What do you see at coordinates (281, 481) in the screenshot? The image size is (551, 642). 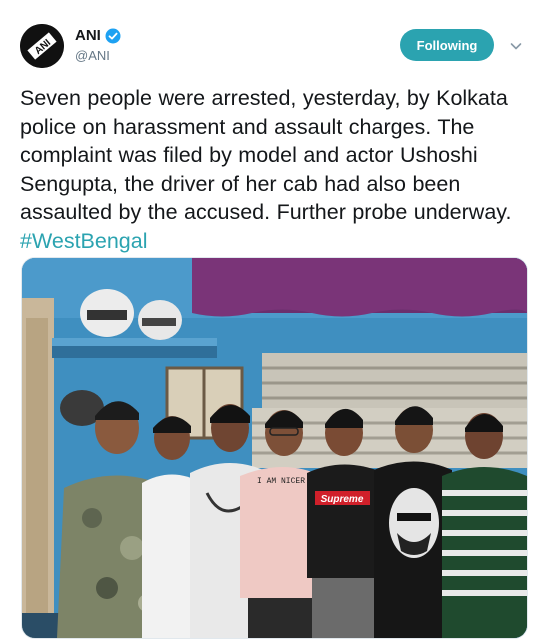 I see `shirt-text-1: I AM NICER` at bounding box center [281, 481].